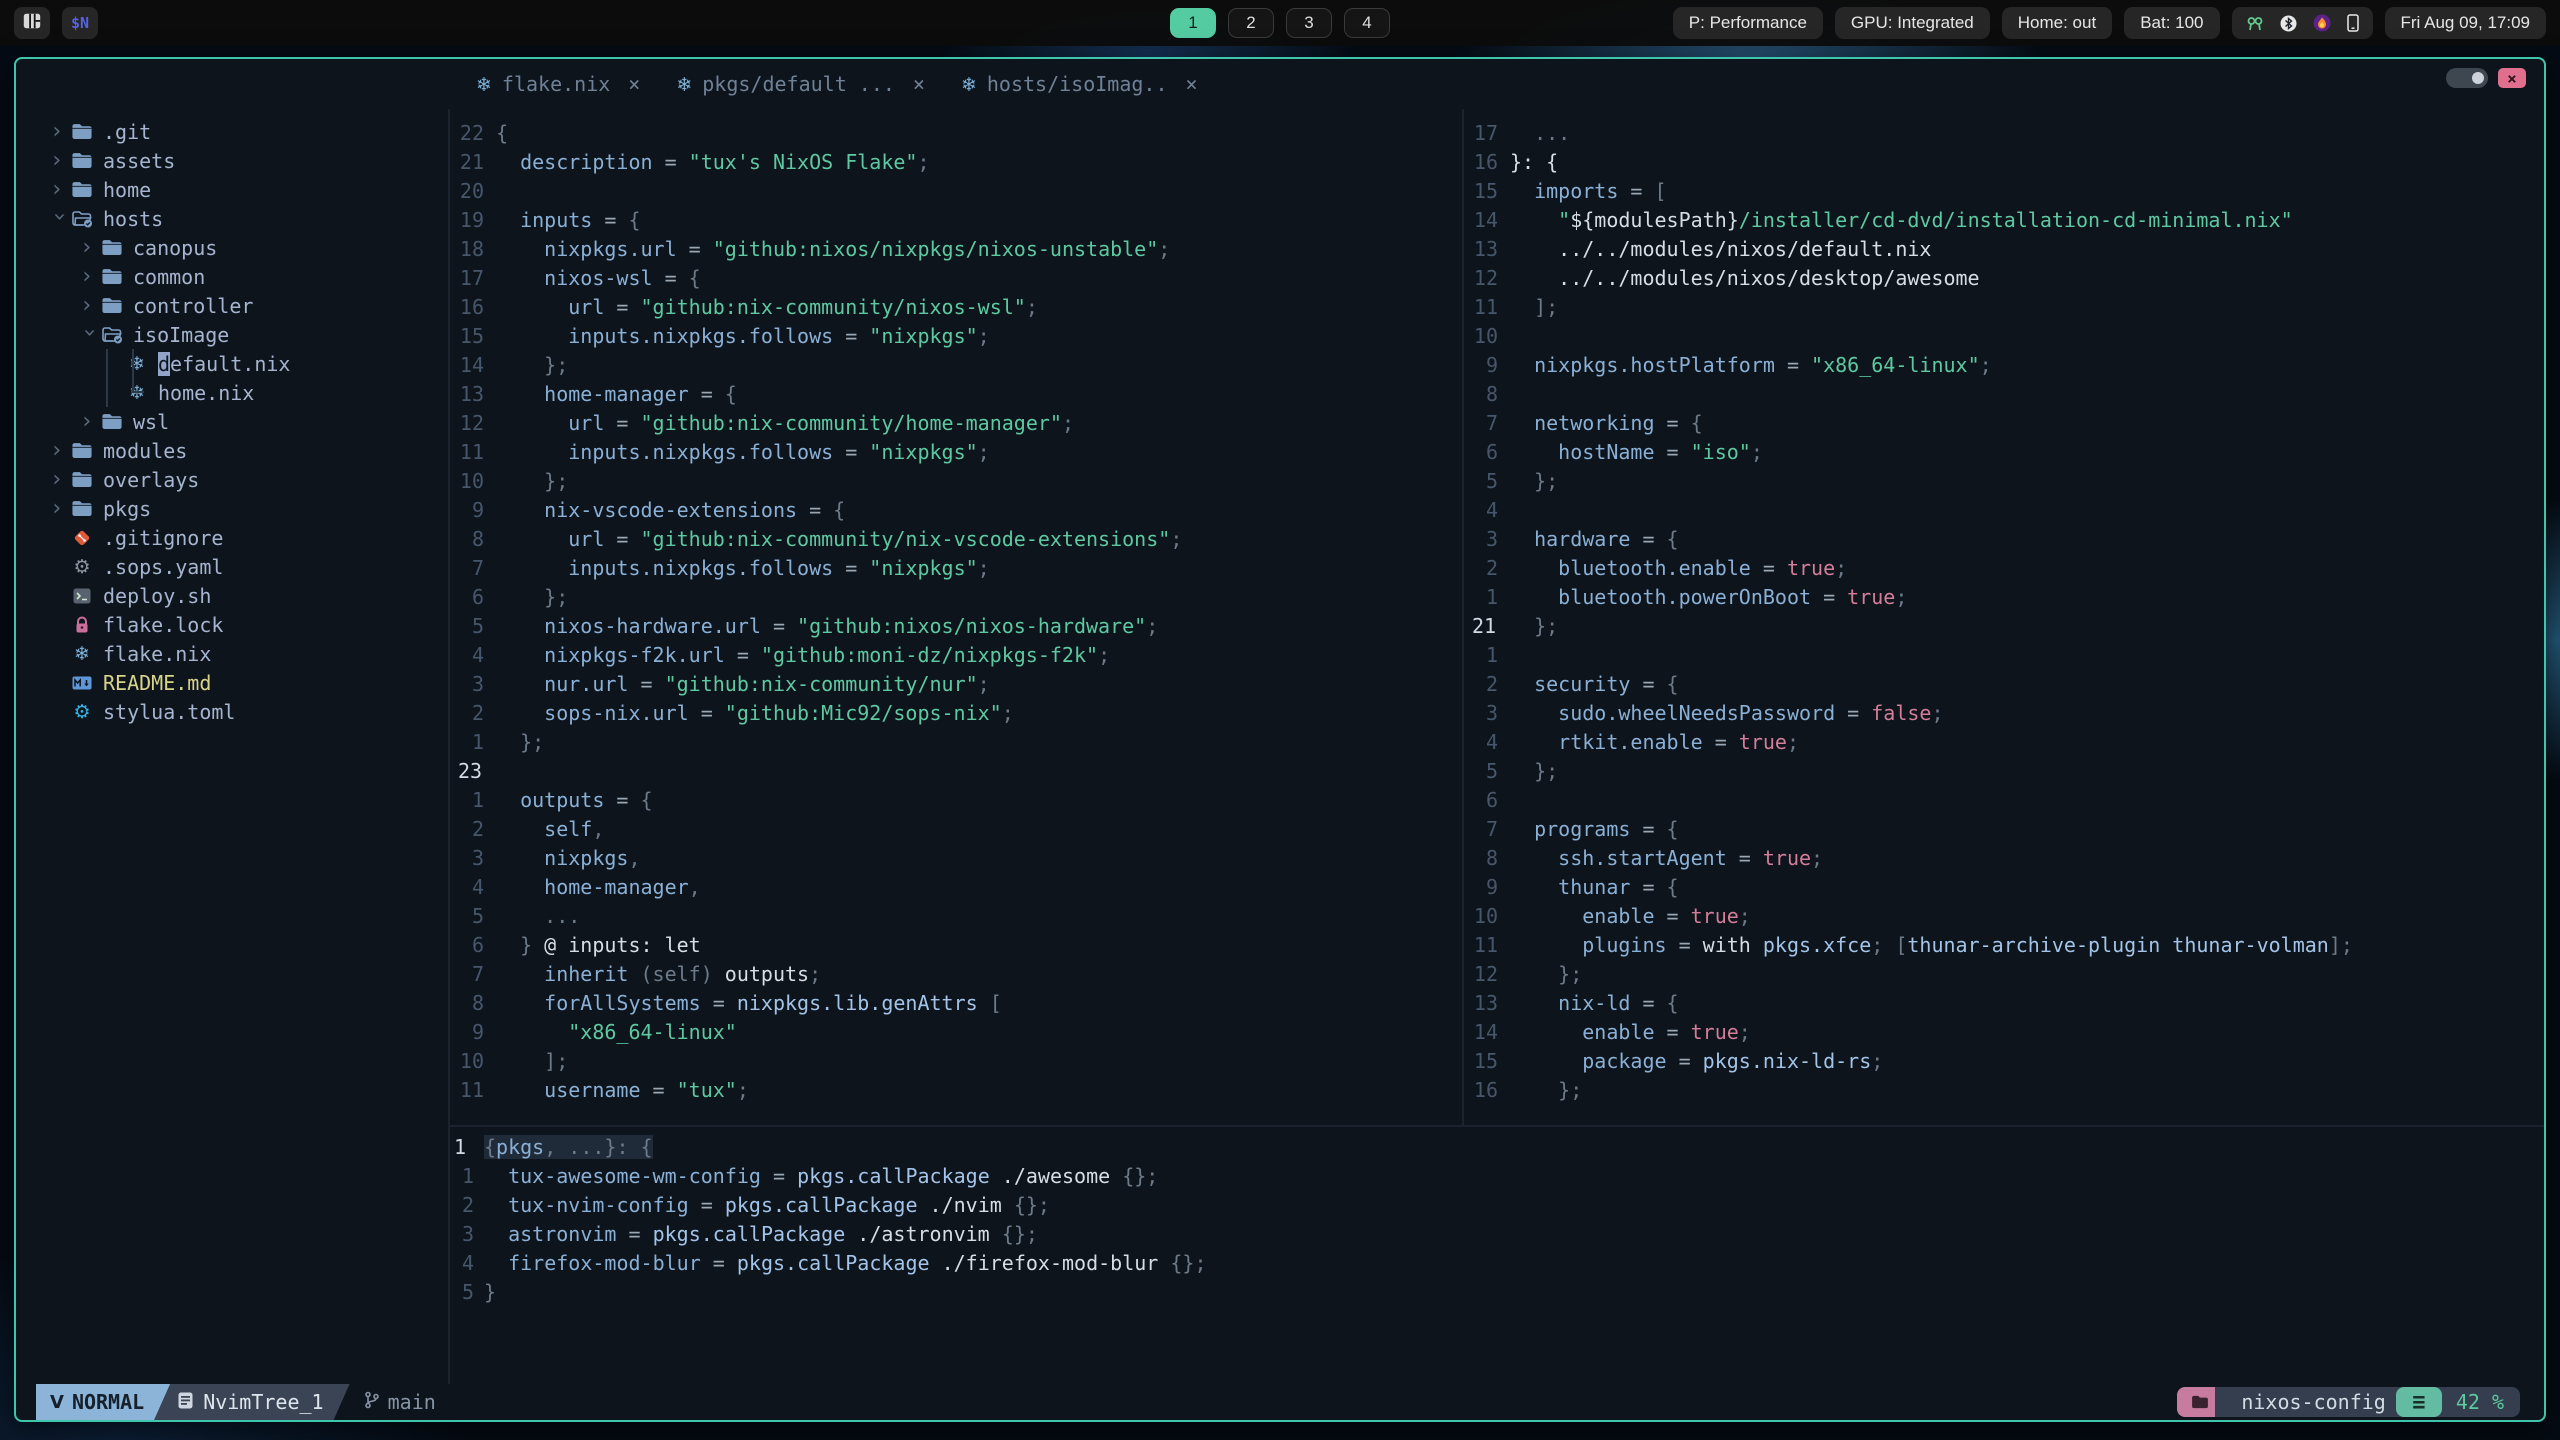 The height and width of the screenshot is (1440, 2560). What do you see at coordinates (2172, 23) in the screenshot?
I see `status-pill-3: Bat: 100` at bounding box center [2172, 23].